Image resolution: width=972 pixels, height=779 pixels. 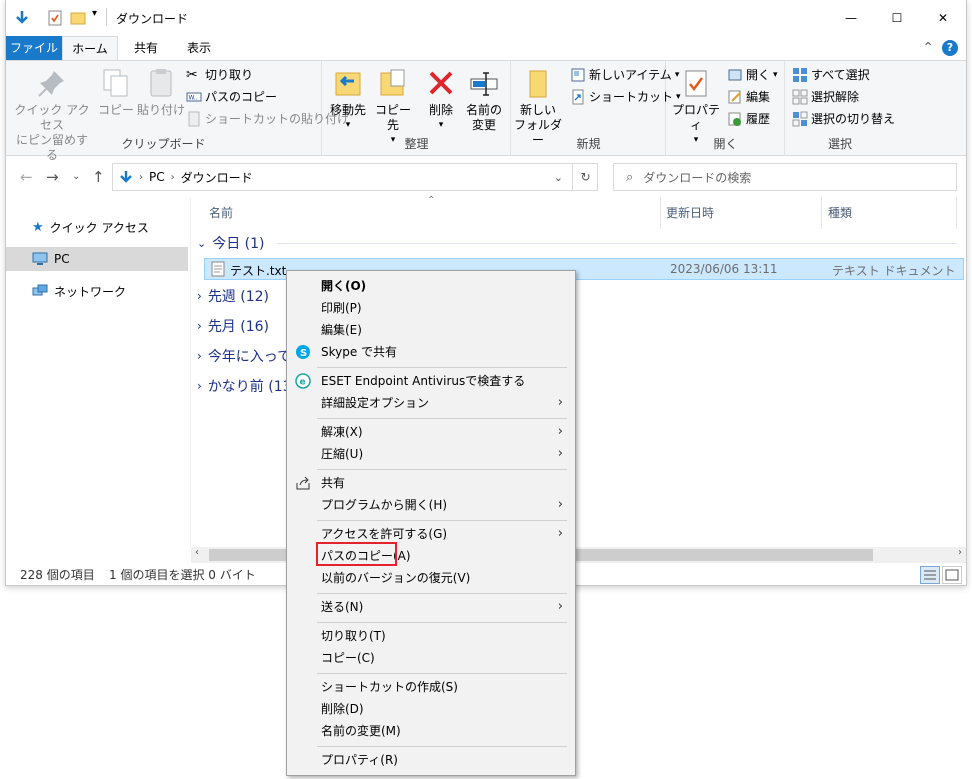 What do you see at coordinates (218, 269) in the screenshot?
I see `text-file-icon` at bounding box center [218, 269].